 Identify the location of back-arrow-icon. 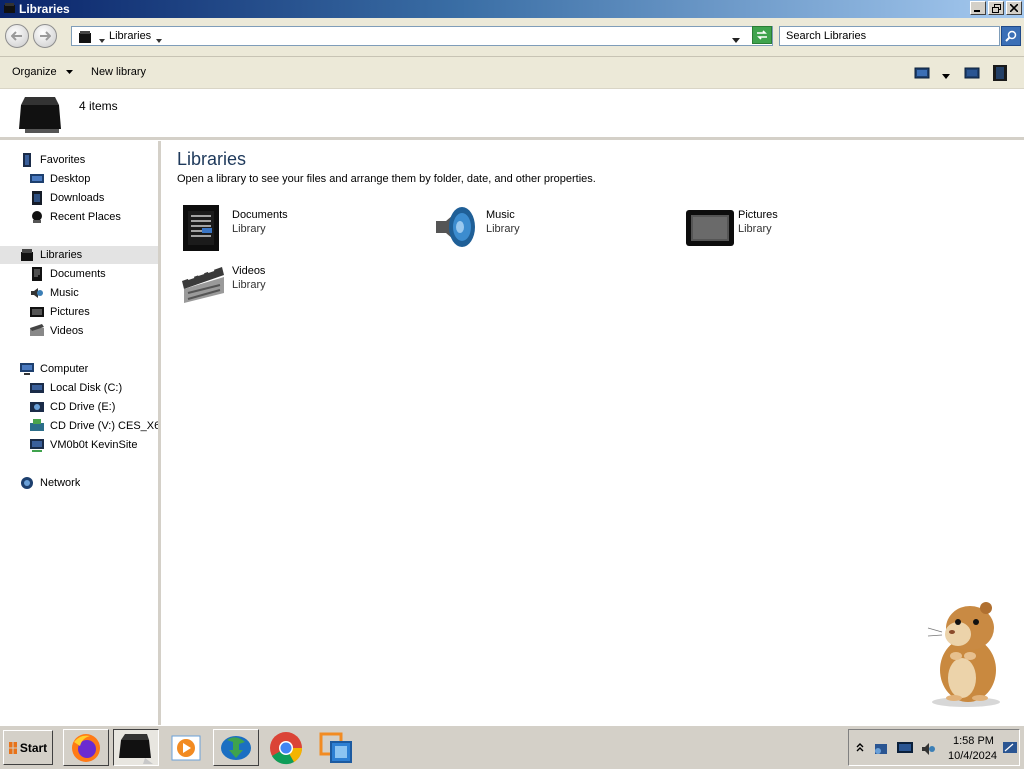
(16, 36).